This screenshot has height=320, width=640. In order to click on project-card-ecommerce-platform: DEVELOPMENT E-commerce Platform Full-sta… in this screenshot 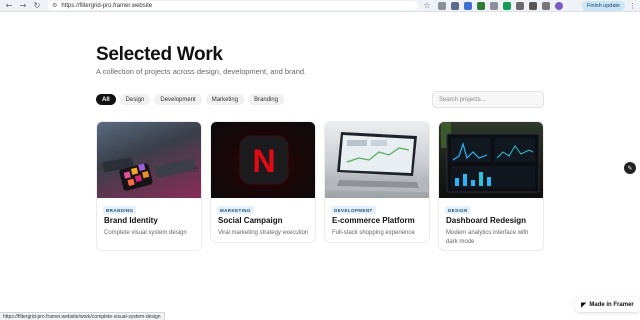, I will do `click(377, 182)`.